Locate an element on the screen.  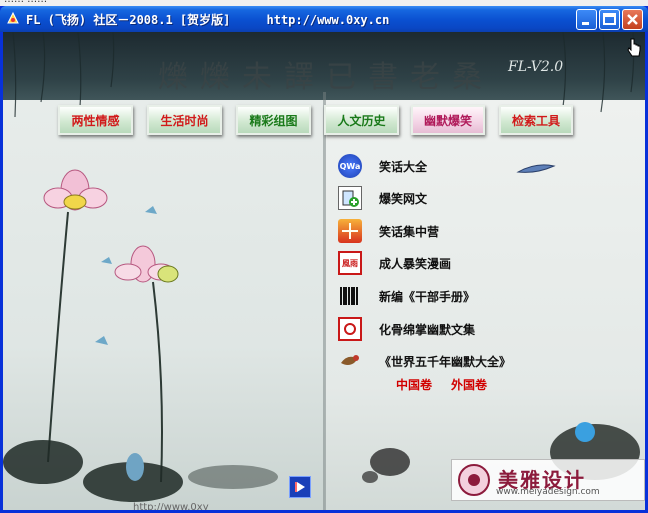
icon-text: 風雨 is located at coordinates (350, 263).